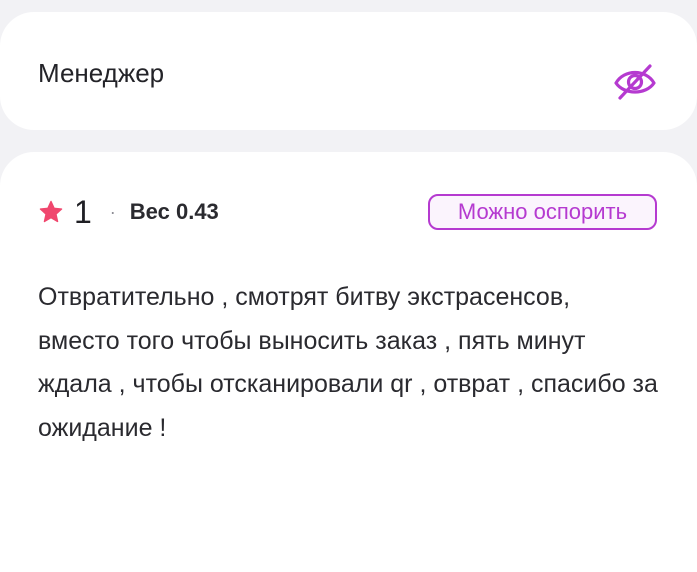  I want to click on rating-row: 1 · Вес 0.43, so click(128, 212).